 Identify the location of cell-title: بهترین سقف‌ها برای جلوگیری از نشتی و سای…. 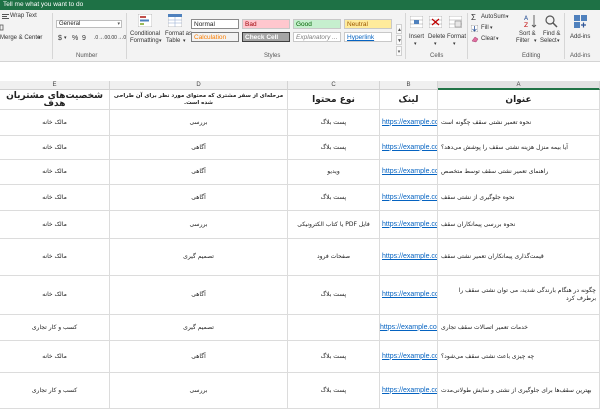
(519, 391).